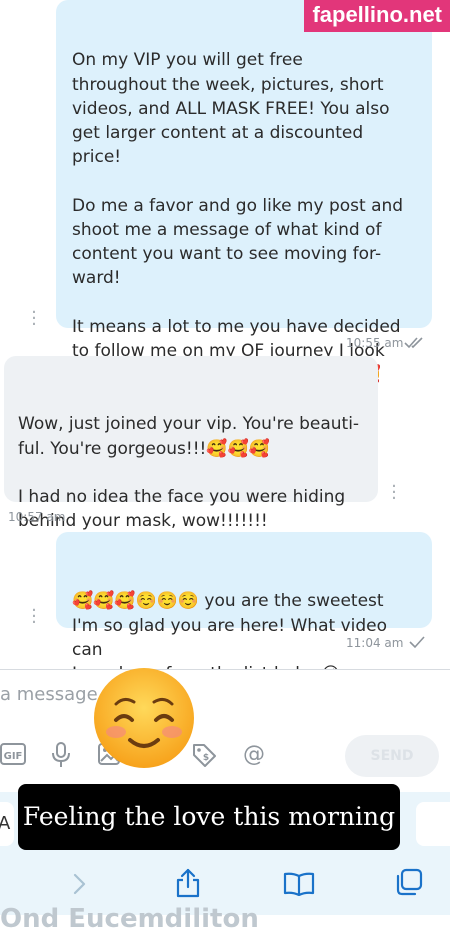 This screenshot has width=450, height=934. What do you see at coordinates (209, 817) in the screenshot?
I see `story-caption: Feeling the love this morning` at bounding box center [209, 817].